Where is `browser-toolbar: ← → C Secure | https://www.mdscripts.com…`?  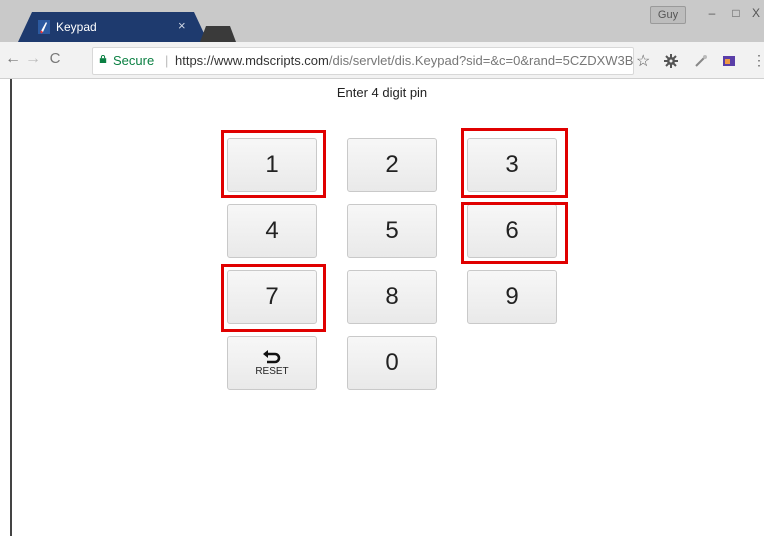 browser-toolbar: ← → C Secure | https://www.mdscripts.com… is located at coordinates (382, 60).